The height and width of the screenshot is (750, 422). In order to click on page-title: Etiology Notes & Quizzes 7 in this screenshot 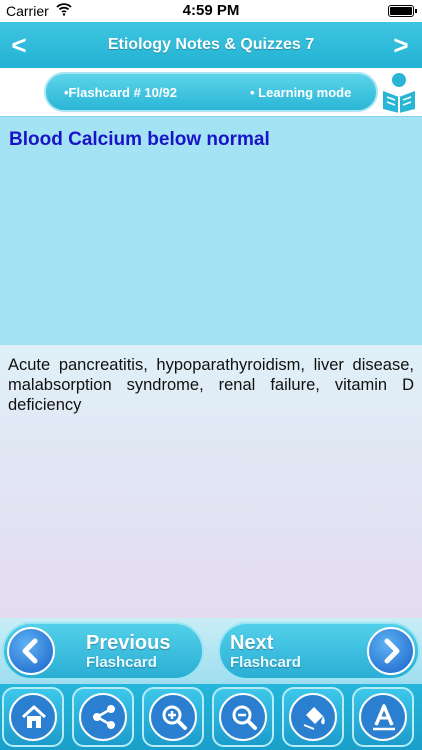, I will do `click(211, 44)`.